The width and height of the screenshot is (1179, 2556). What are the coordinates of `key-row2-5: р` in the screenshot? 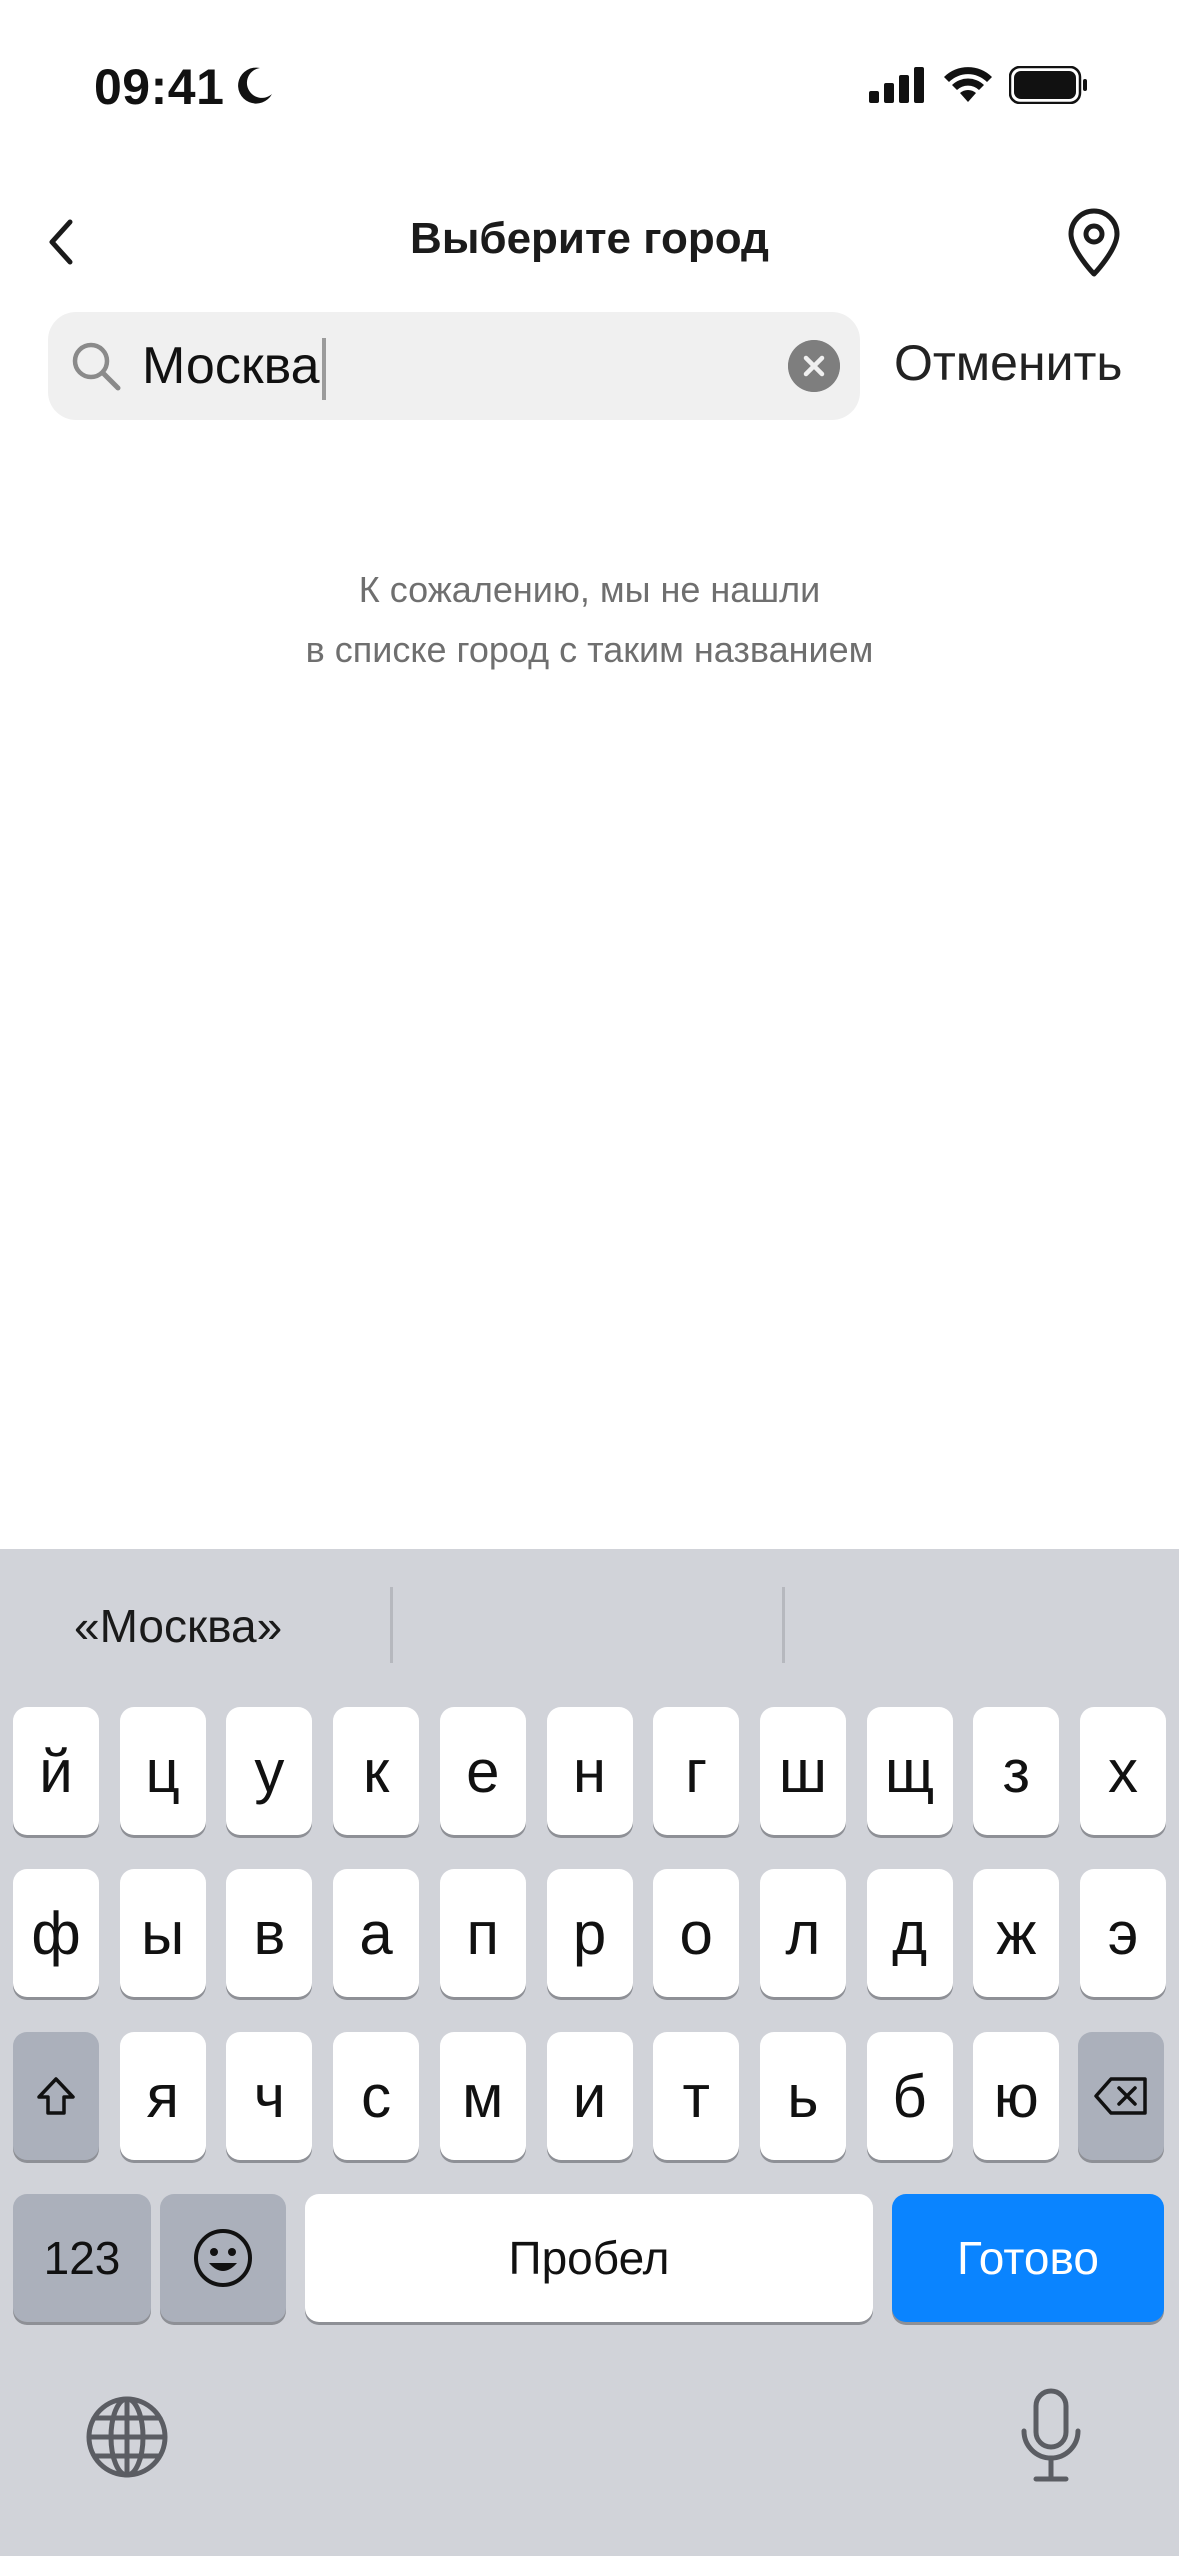 It's located at (589, 1933).